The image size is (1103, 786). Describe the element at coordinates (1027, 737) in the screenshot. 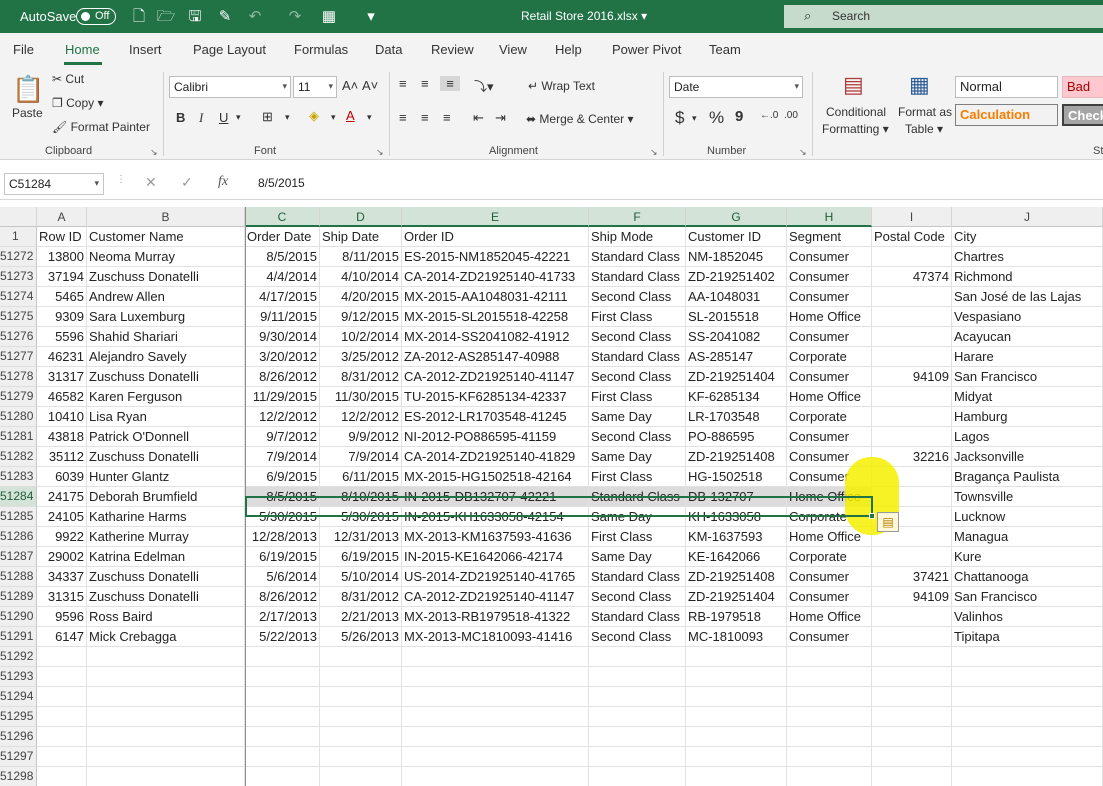

I see `cell-j` at that location.